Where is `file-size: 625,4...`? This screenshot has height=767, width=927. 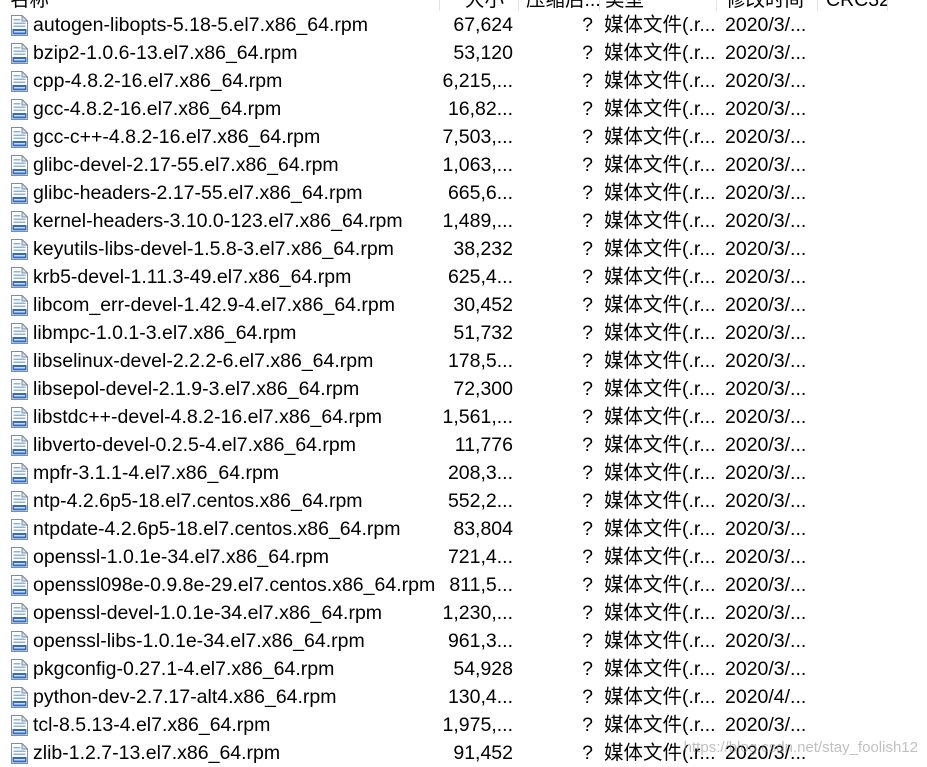 file-size: 625,4... is located at coordinates (480, 277).